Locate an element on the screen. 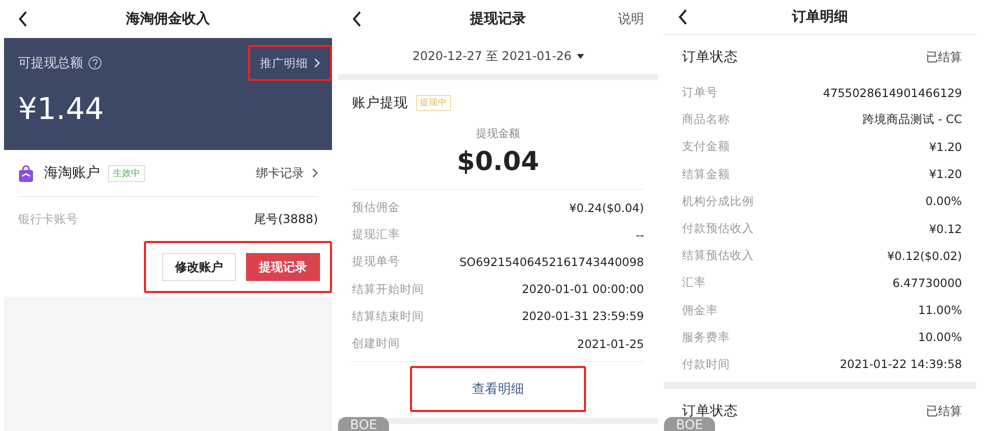 Image resolution: width=991 pixels, height=431 pixels. promotion-details-link: 推广明细 is located at coordinates (290, 63).